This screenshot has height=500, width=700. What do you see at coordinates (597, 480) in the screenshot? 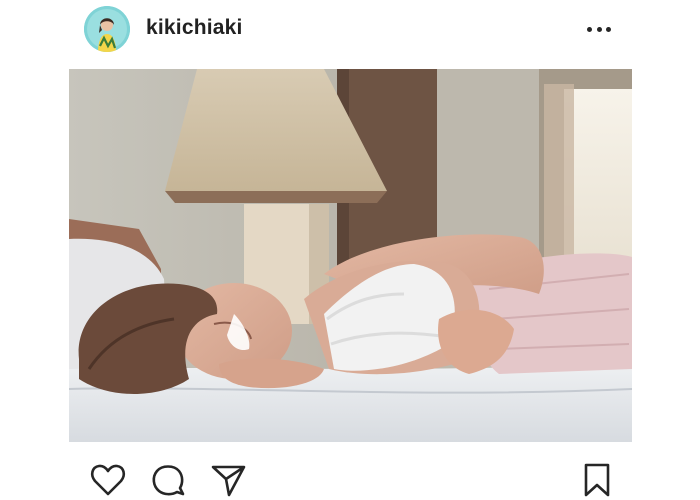
I see `bookmark-icon` at bounding box center [597, 480].